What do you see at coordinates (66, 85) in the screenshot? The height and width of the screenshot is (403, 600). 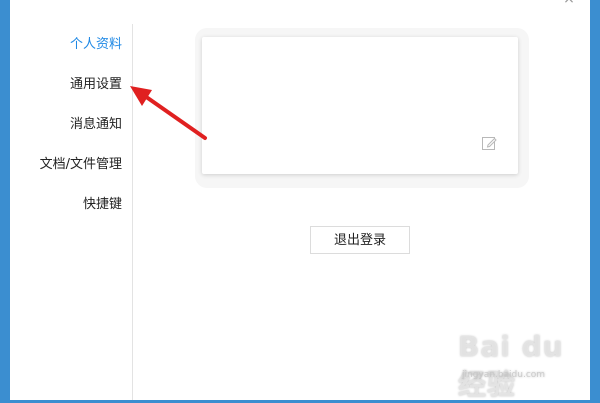 I see `sidebar-item-general-settings: 通用设置` at bounding box center [66, 85].